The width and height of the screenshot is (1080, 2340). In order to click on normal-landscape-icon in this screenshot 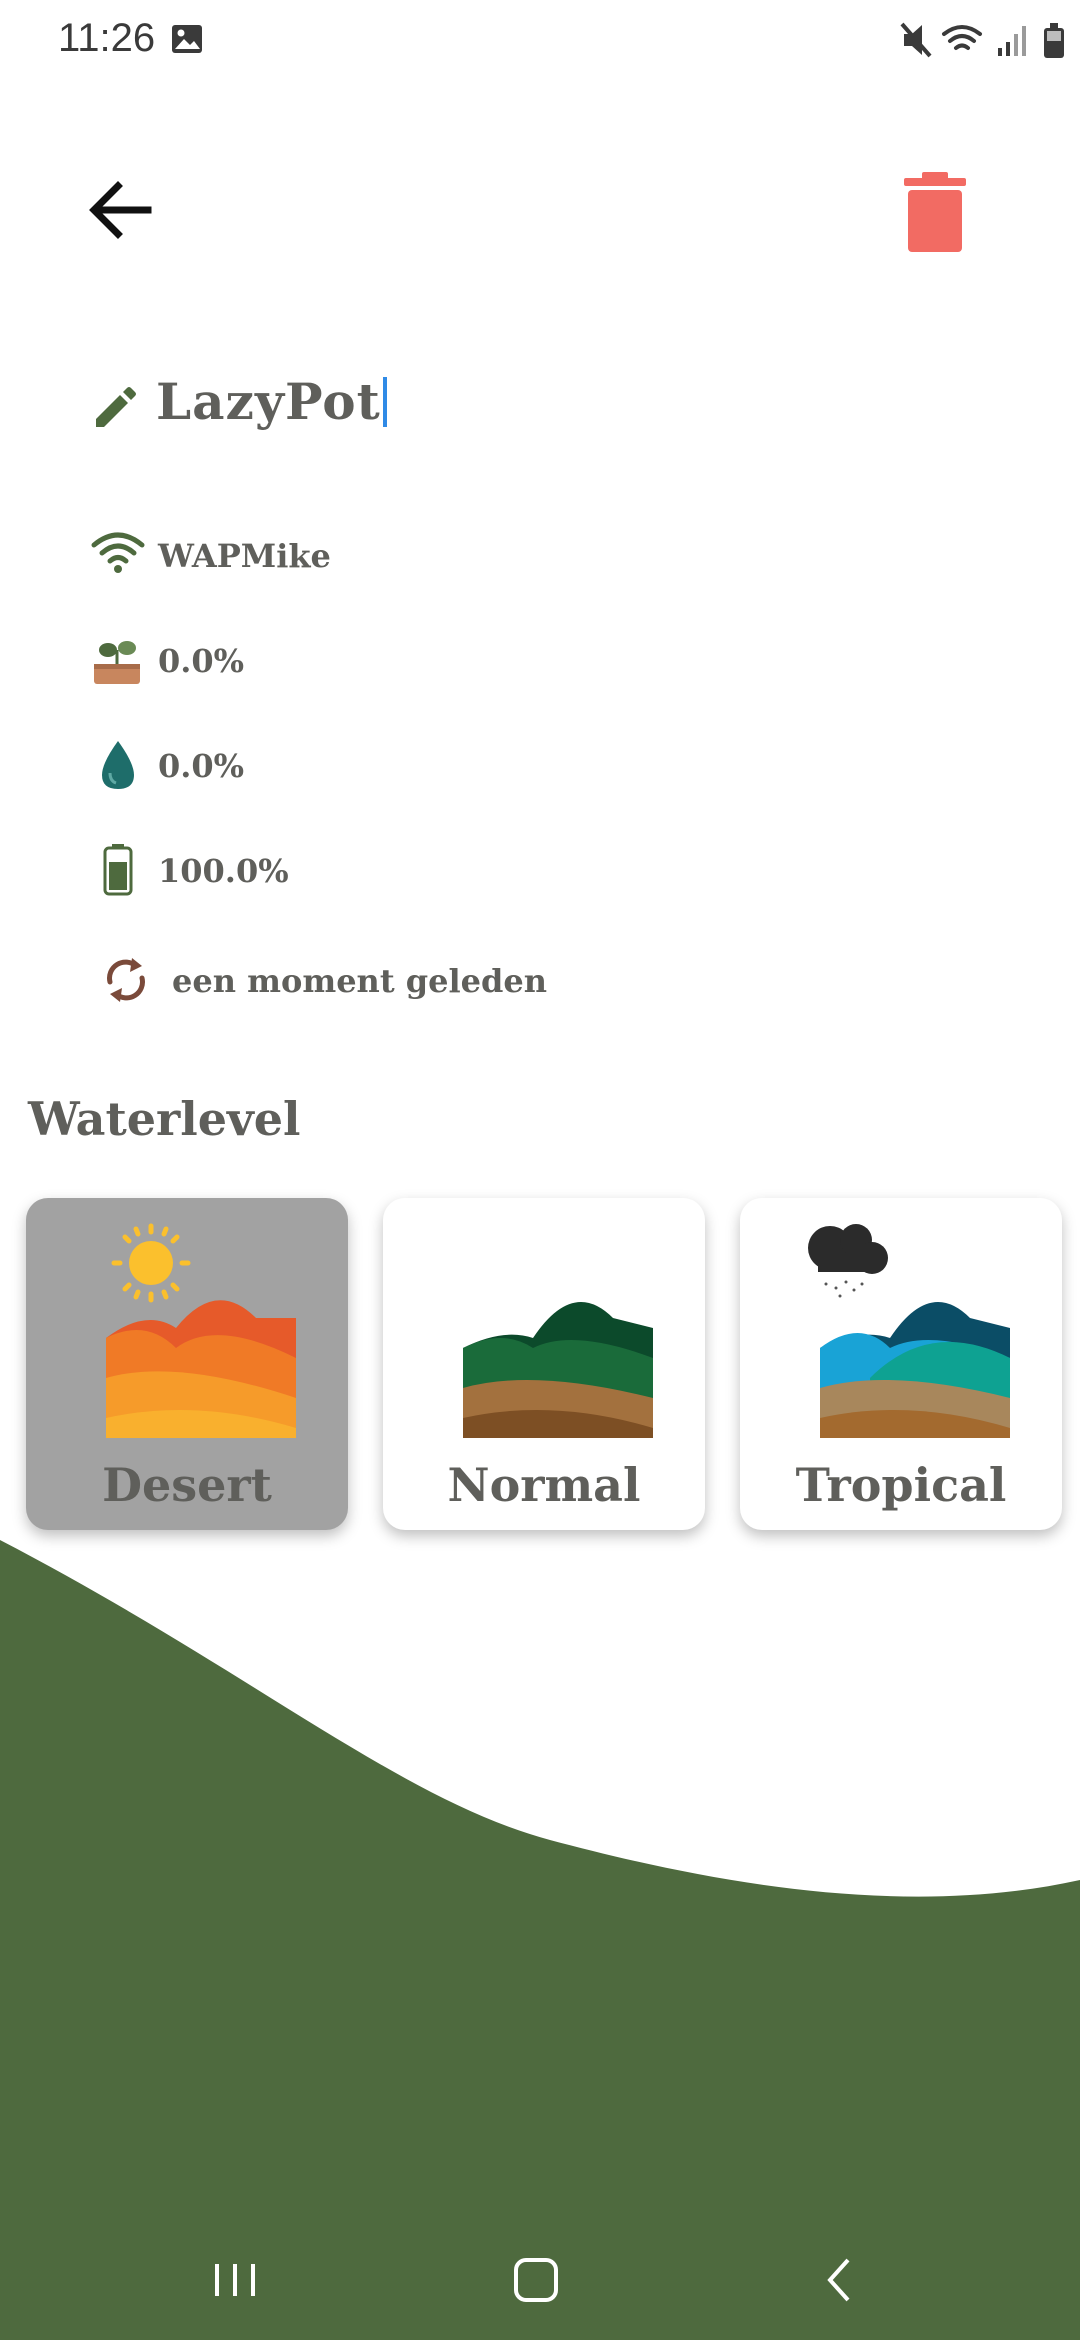, I will do `click(558, 1370)`.